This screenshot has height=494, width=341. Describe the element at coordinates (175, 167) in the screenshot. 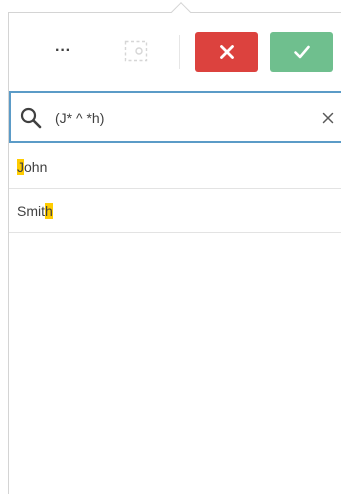

I see `list-item: John` at that location.